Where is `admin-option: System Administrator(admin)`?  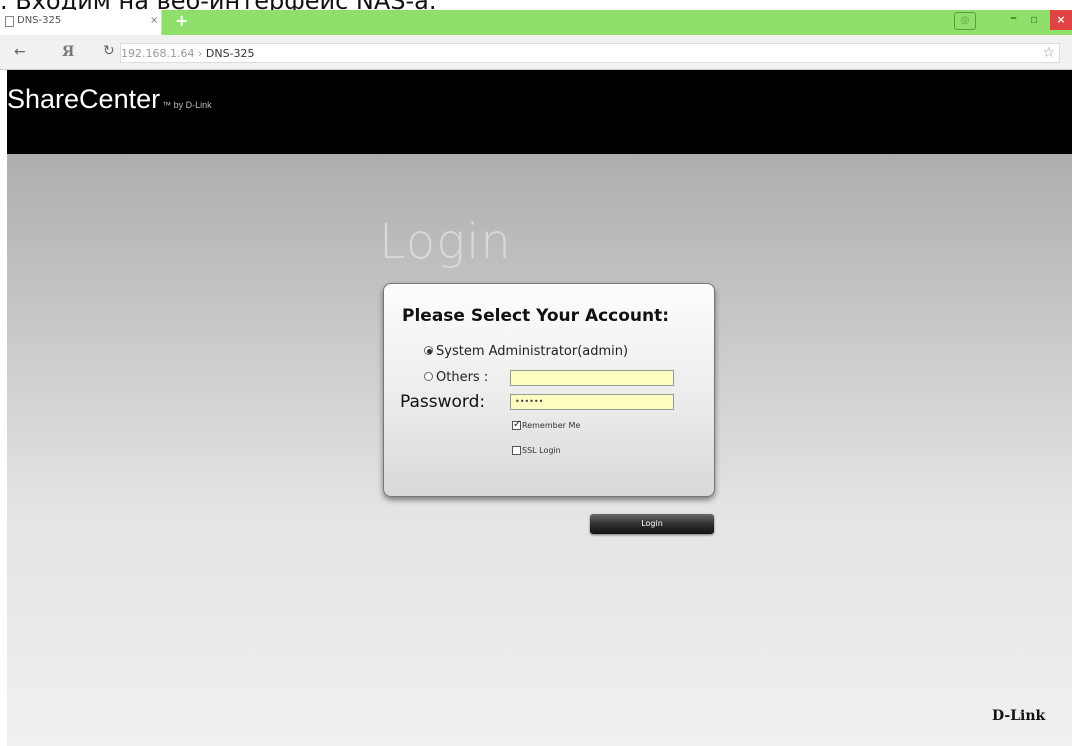 admin-option: System Administrator(admin) is located at coordinates (526, 351).